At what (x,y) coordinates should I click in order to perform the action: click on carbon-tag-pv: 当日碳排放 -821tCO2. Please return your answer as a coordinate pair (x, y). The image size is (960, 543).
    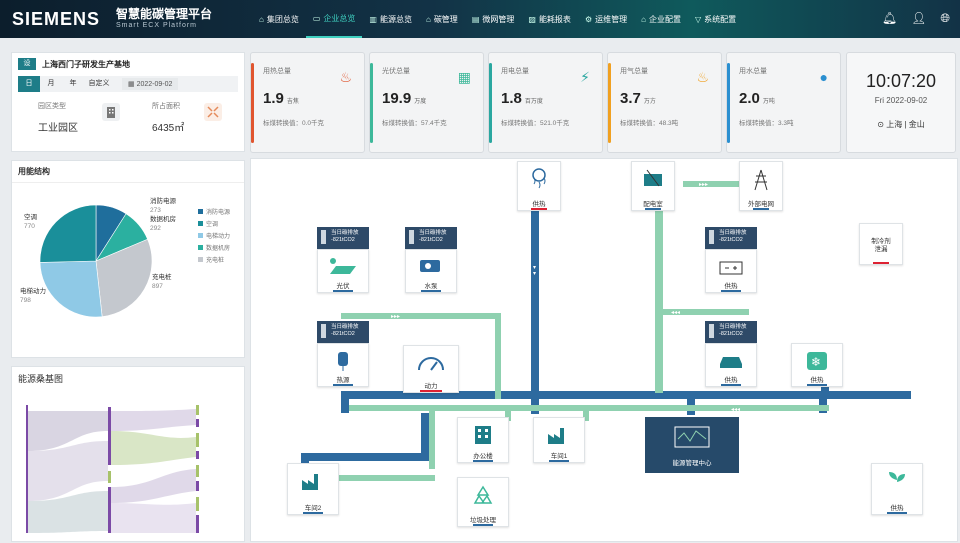
    Looking at the image, I should click on (343, 238).